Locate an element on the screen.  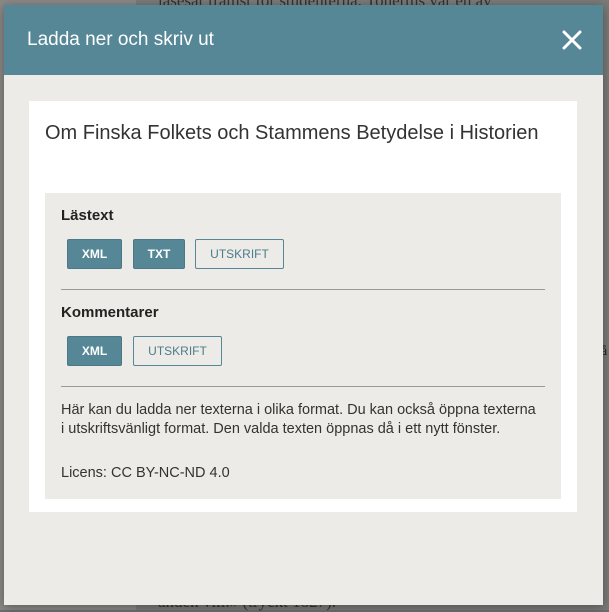
close-button is located at coordinates (572, 40).